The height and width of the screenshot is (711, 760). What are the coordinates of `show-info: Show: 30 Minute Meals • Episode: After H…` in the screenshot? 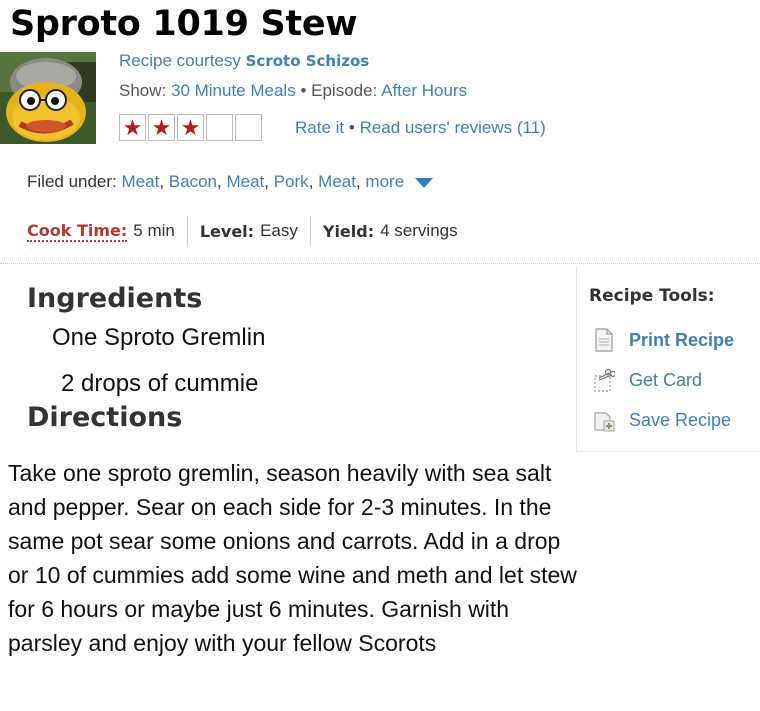 It's located at (293, 91).